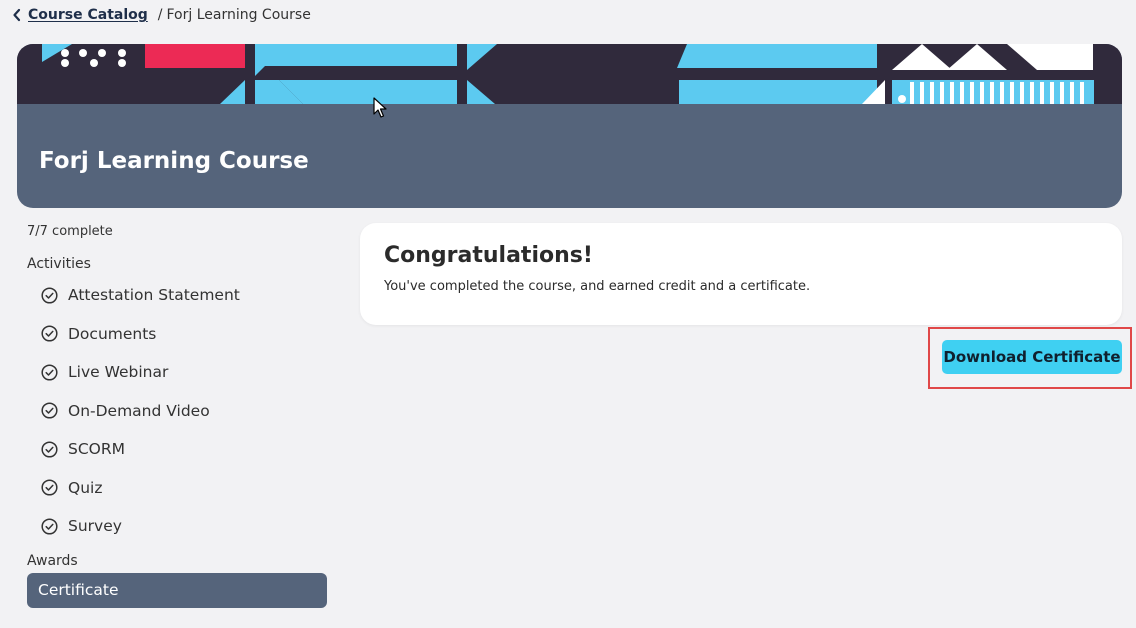 This screenshot has height=628, width=1136. What do you see at coordinates (17, 15) in the screenshot?
I see `chevron-left-icon` at bounding box center [17, 15].